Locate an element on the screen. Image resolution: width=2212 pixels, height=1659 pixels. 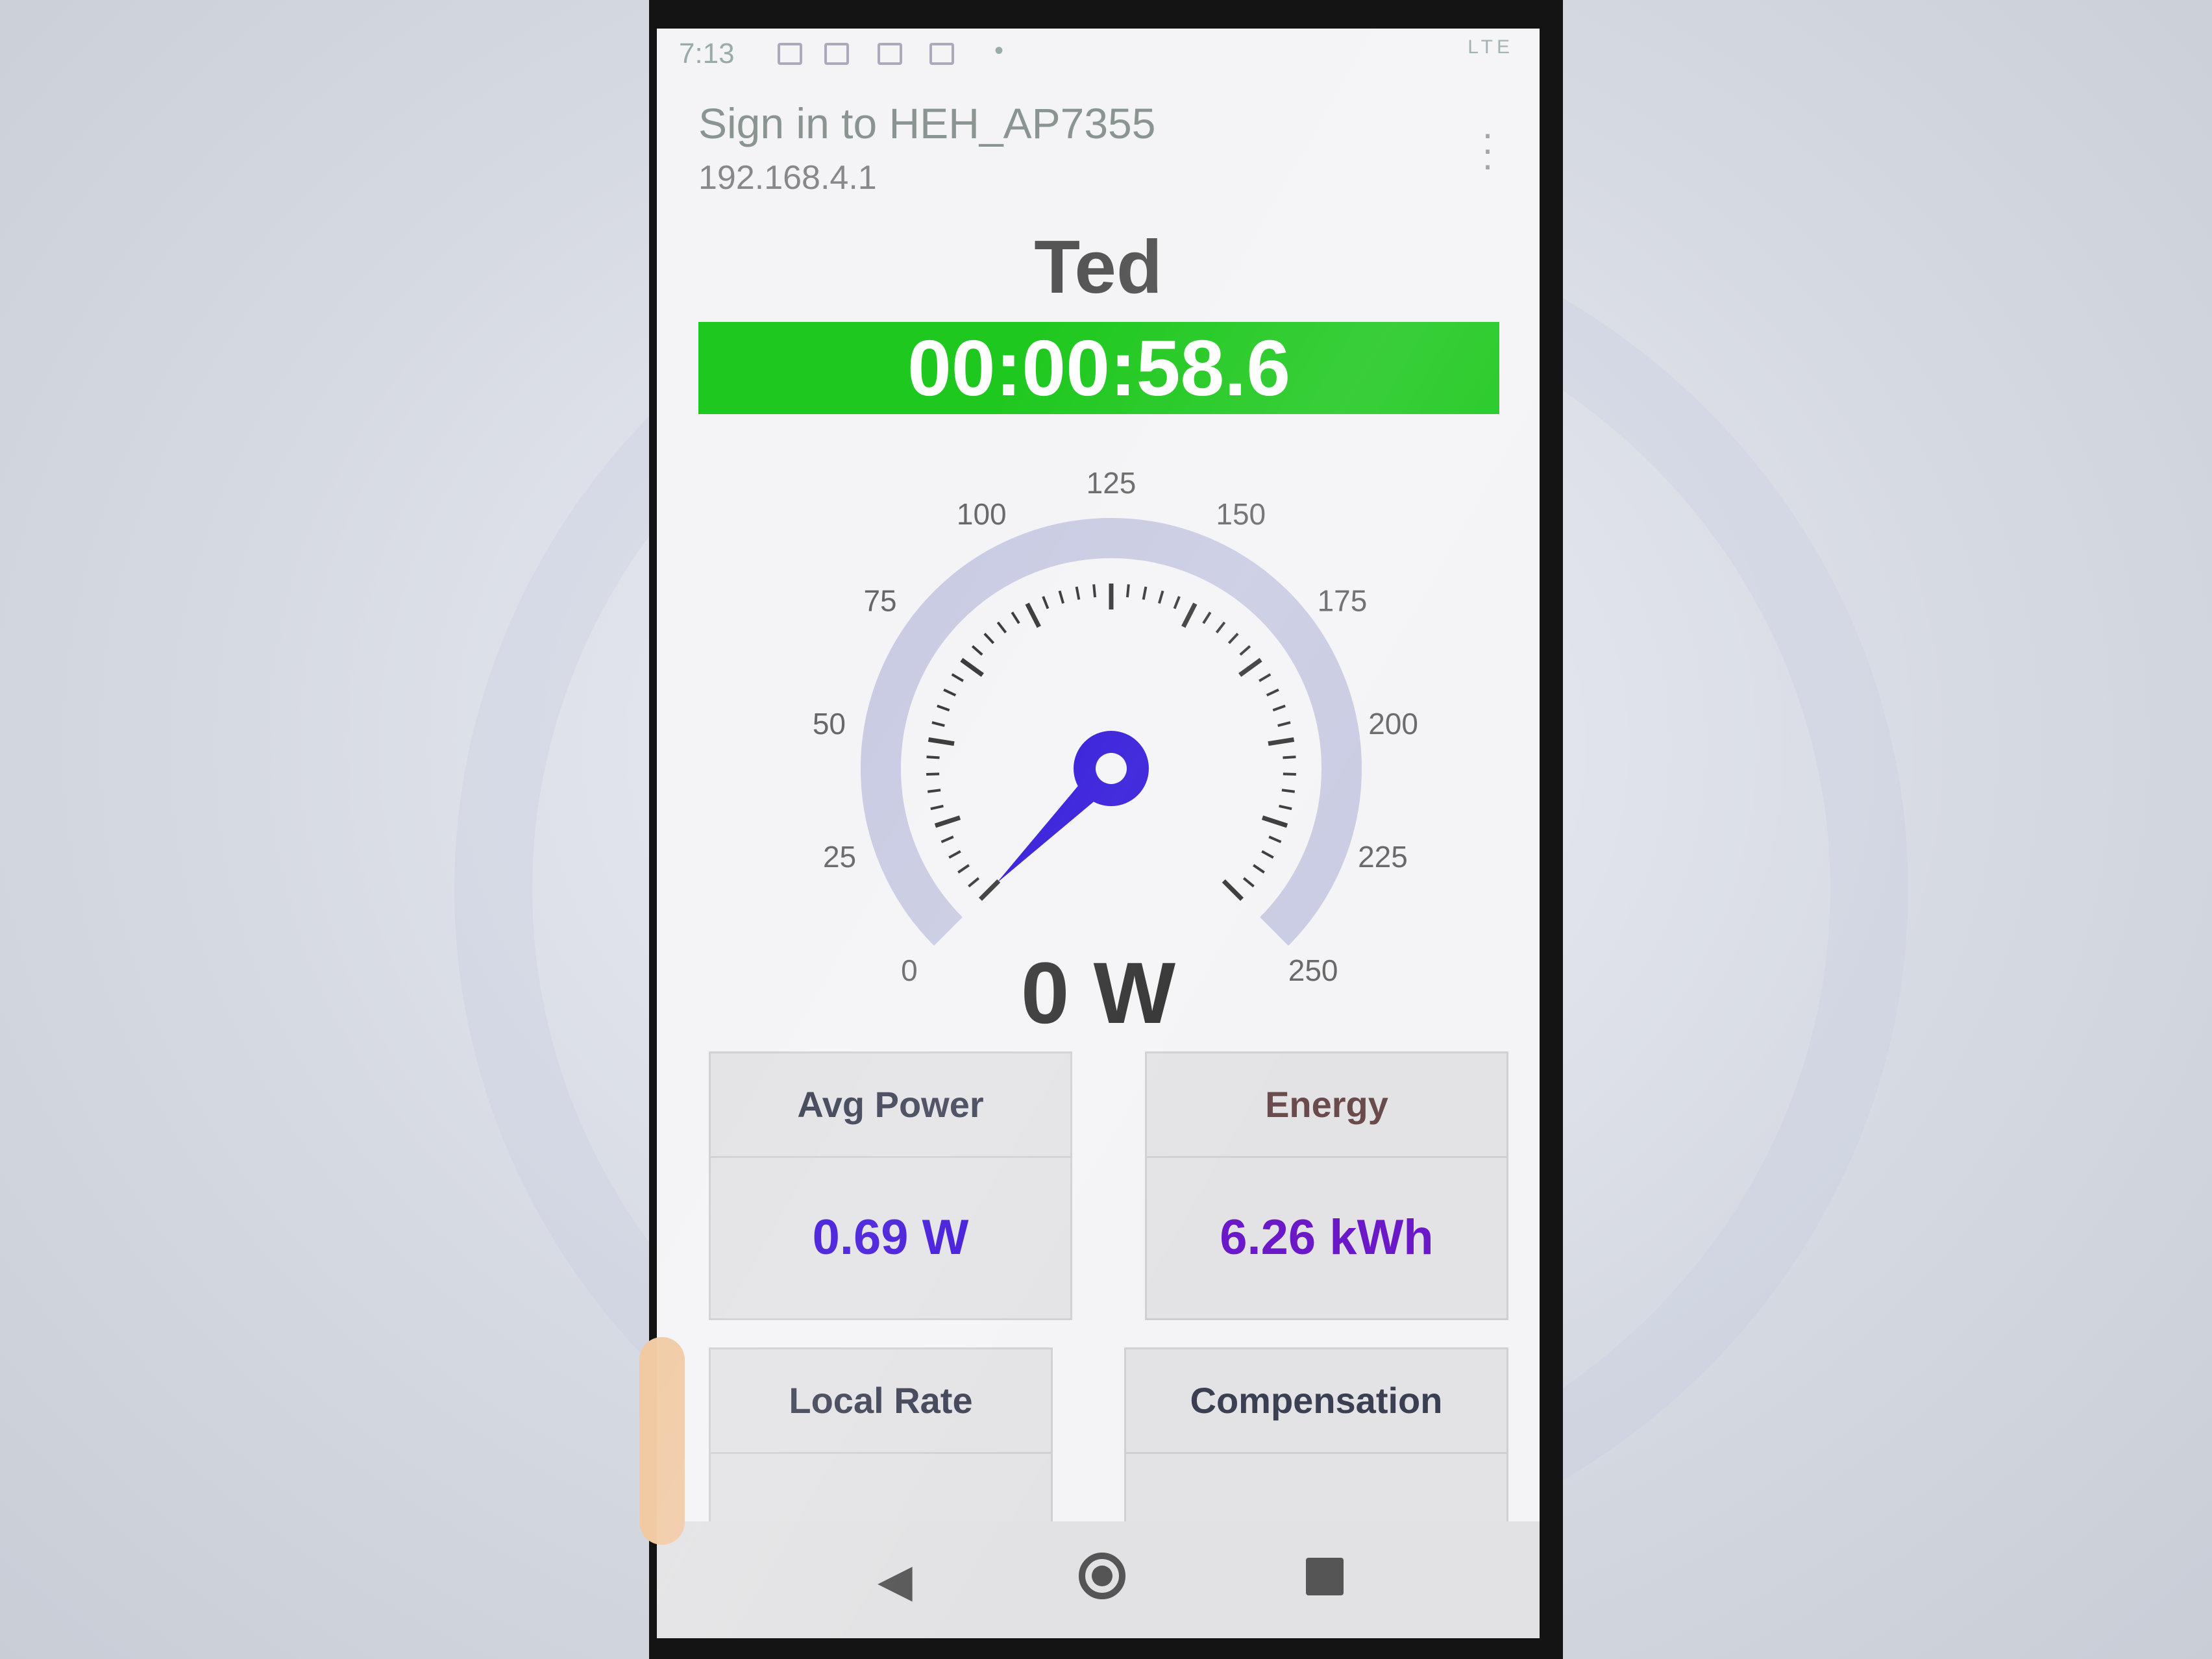
network-indicator: LTE is located at coordinates (1491, 47).